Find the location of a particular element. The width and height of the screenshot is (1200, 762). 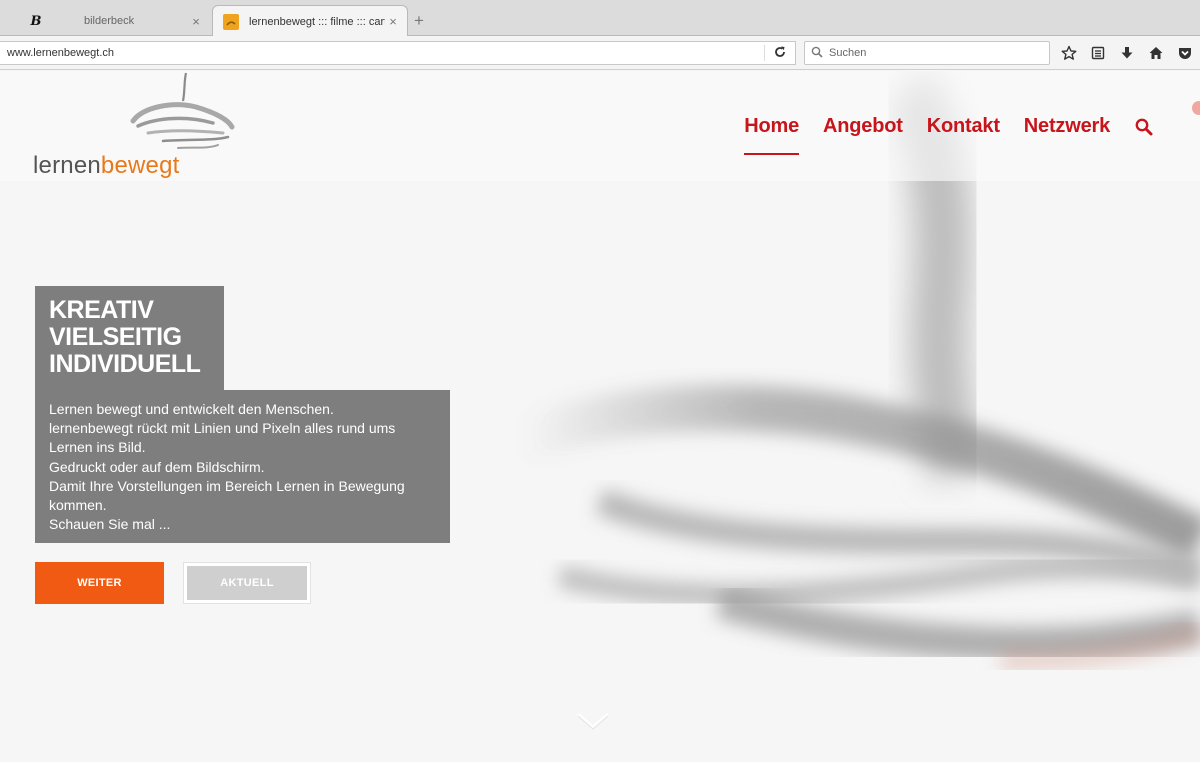

browser-search-field: Suchen is located at coordinates (927, 53).